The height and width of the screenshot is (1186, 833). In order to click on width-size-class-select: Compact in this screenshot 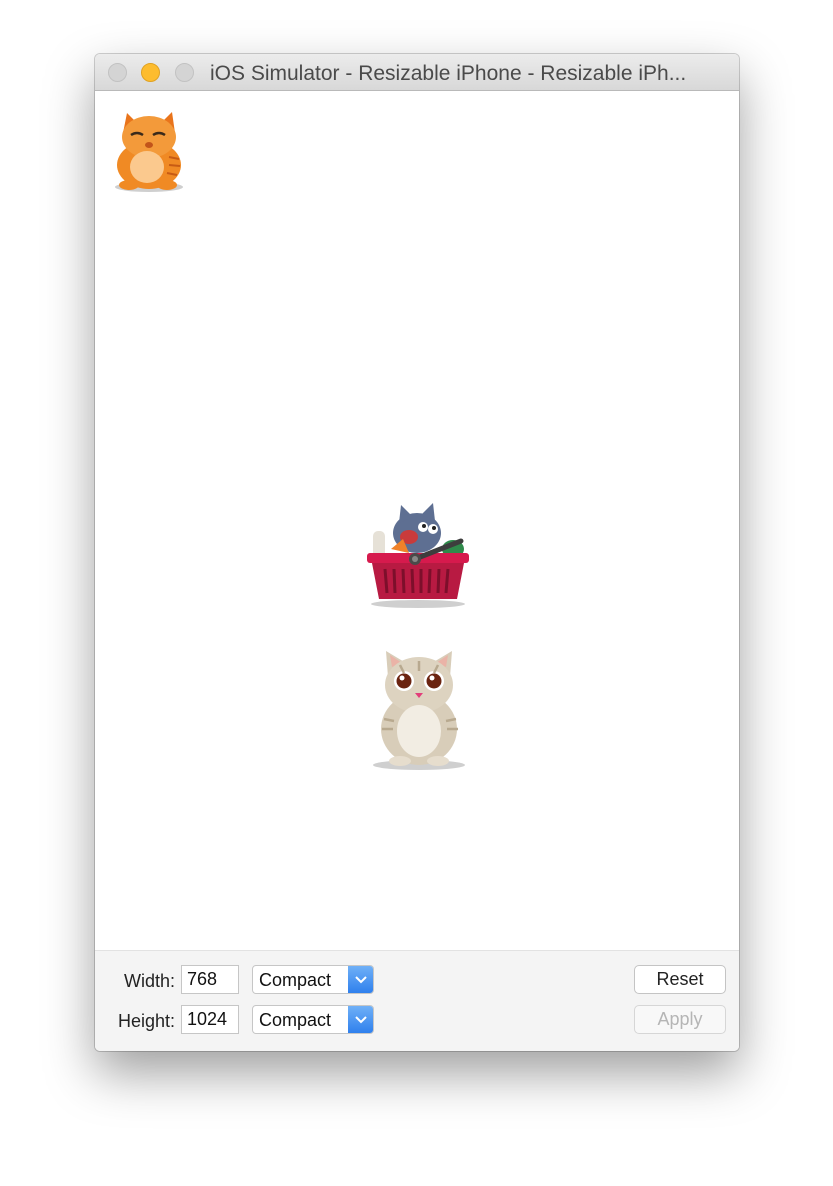, I will do `click(313, 979)`.